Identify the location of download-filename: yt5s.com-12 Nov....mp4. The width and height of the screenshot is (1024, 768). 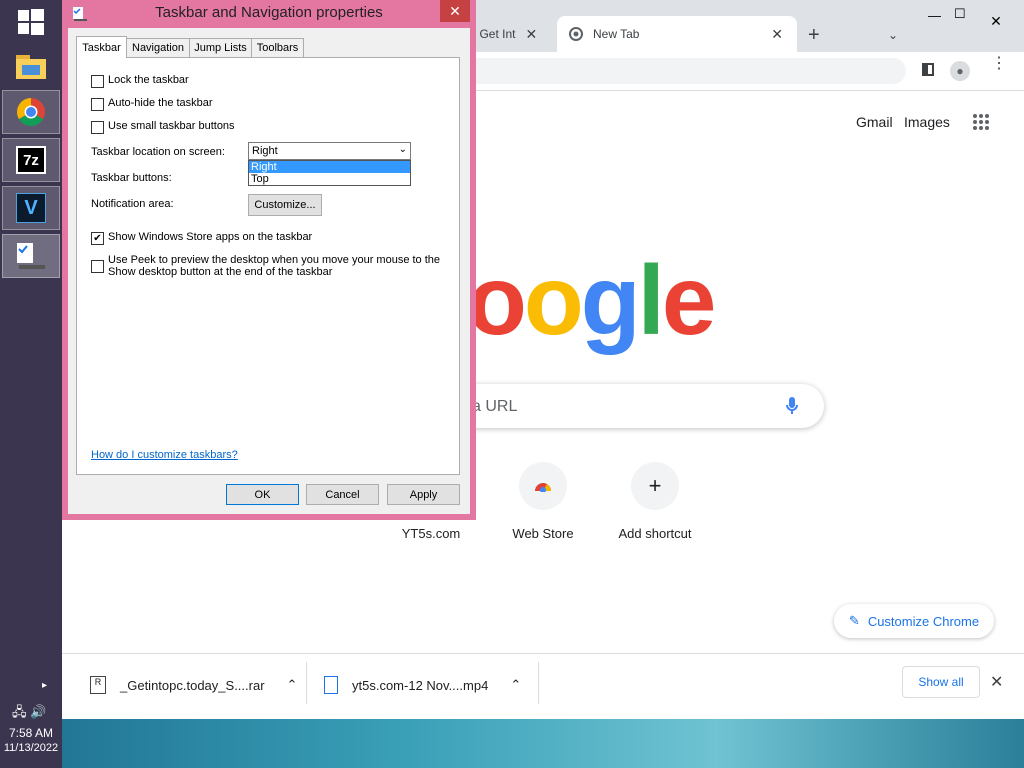
(420, 685).